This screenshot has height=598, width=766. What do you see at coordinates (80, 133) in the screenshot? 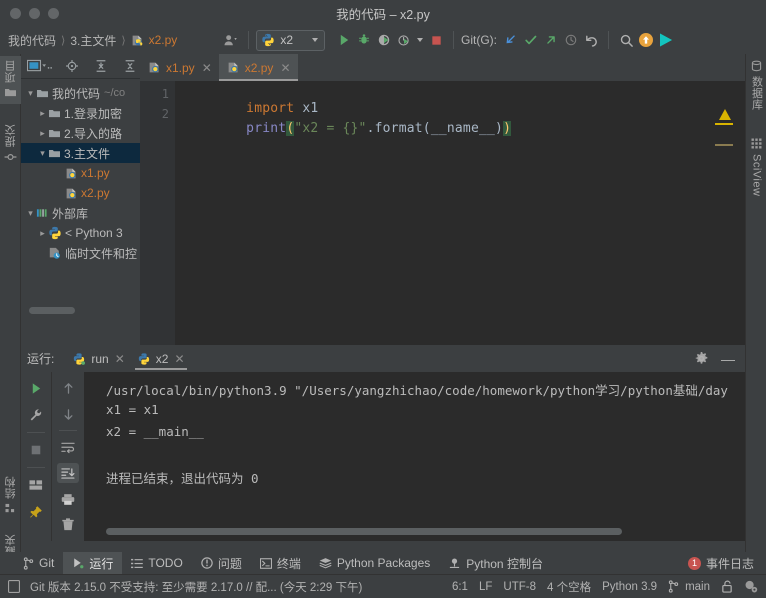
I see `tree-node-folder-2: ▸ 2.导入的路` at bounding box center [80, 133].